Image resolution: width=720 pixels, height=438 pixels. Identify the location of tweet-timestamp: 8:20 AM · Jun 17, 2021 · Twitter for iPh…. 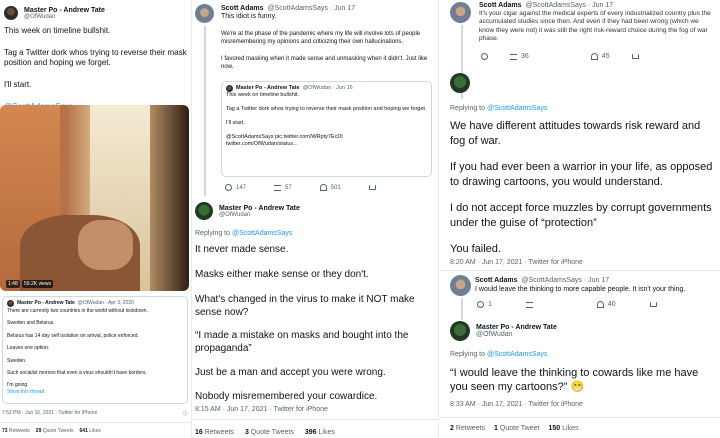
(516, 262).